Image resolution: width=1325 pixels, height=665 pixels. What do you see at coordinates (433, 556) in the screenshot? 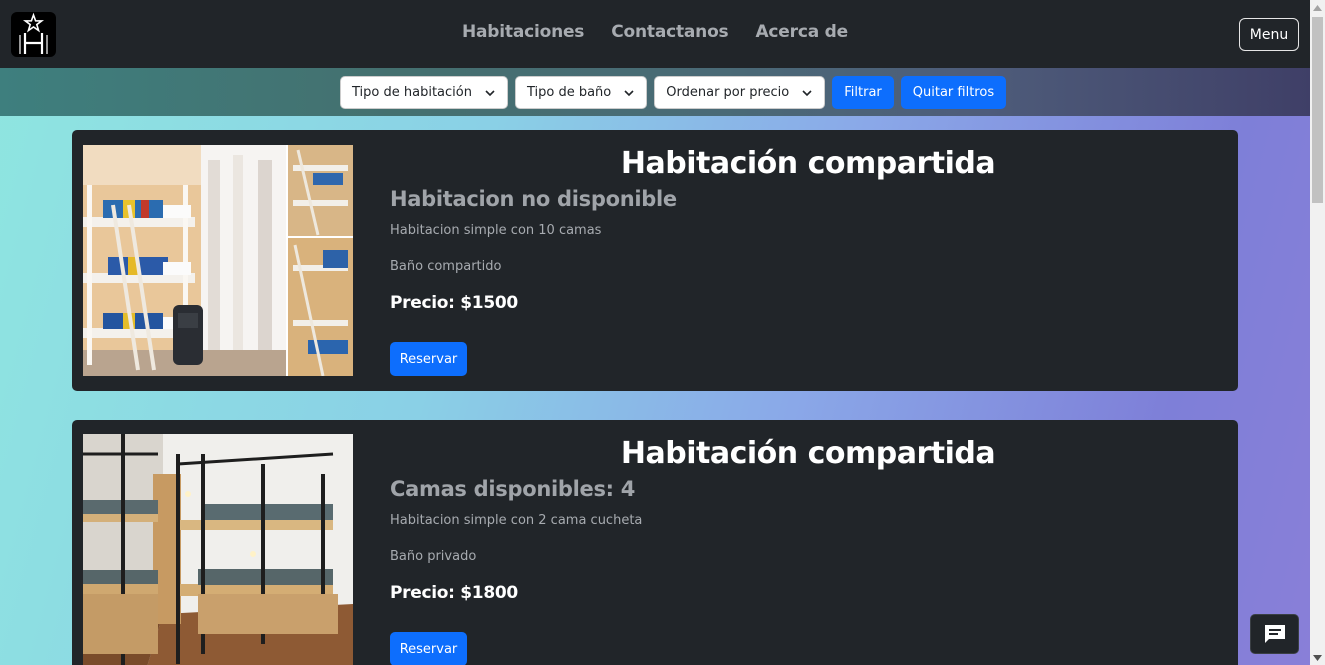
I see `room-bath: Baño privado` at bounding box center [433, 556].